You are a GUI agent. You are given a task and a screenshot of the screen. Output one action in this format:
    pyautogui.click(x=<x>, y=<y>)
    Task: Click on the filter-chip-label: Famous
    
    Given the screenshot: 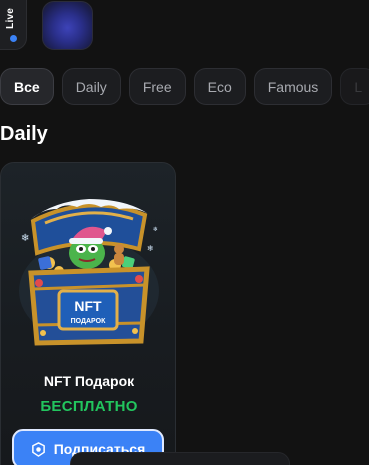 What is the action you would take?
    pyautogui.click(x=293, y=86)
    